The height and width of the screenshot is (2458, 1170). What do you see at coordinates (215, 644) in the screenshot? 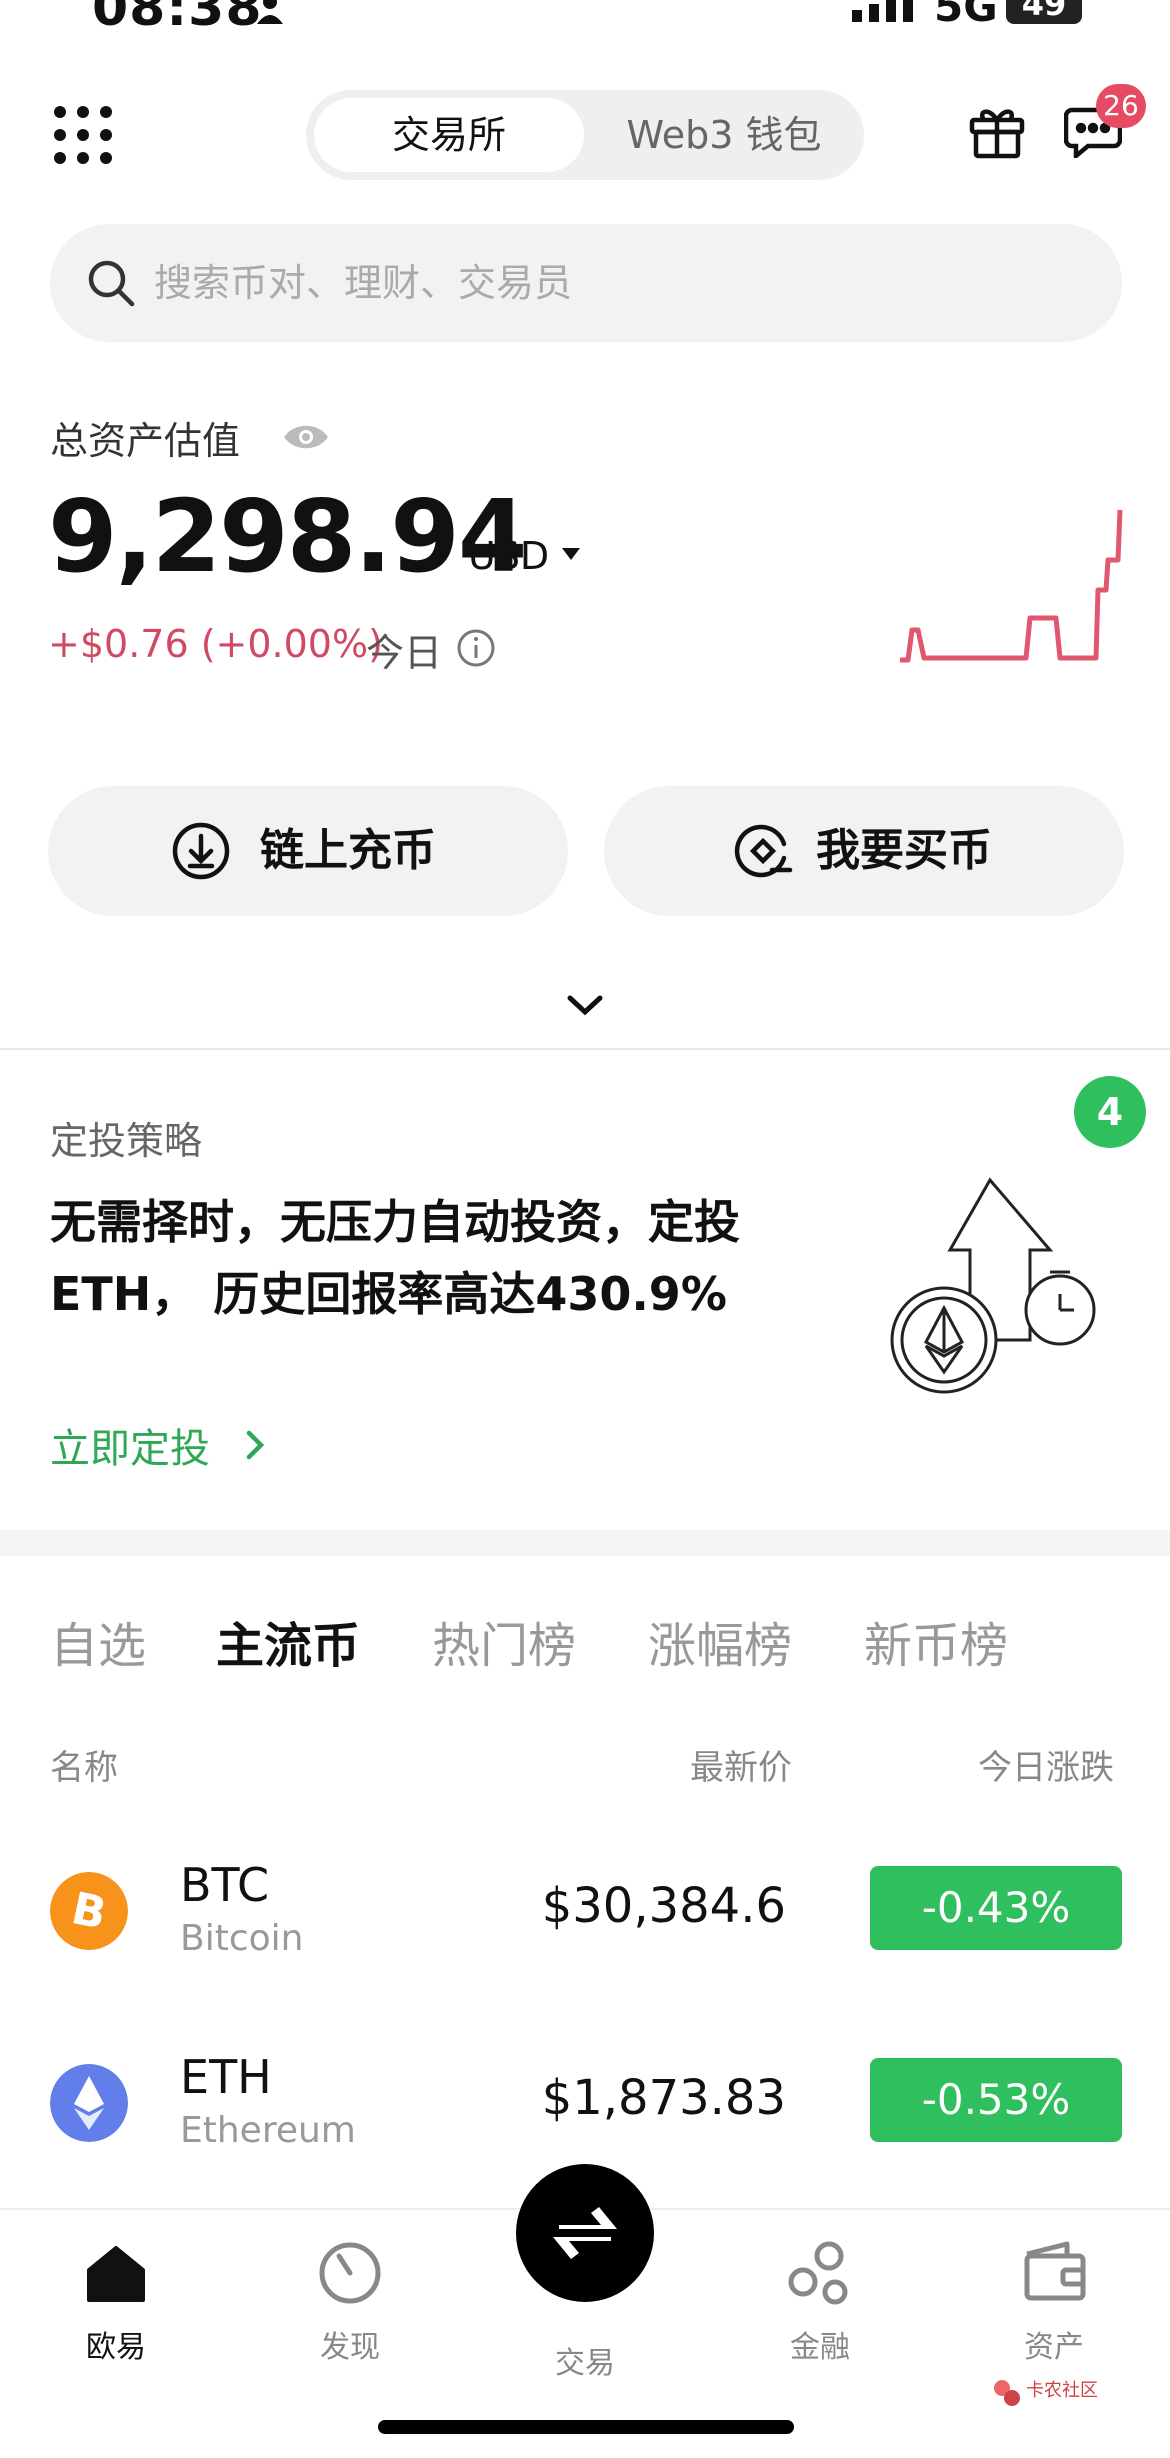
I see `daily-pnl: +$0.76 (+0.00%)` at bounding box center [215, 644].